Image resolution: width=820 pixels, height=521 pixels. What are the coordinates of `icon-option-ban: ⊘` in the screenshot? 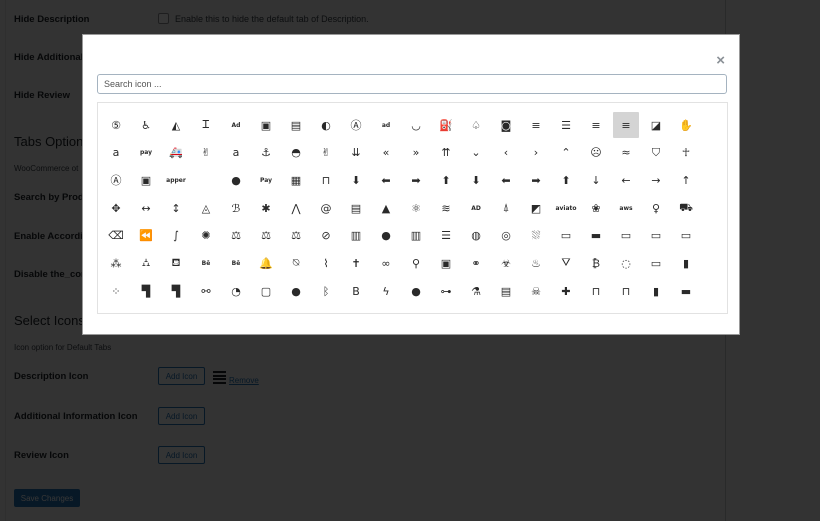 It's located at (326, 236).